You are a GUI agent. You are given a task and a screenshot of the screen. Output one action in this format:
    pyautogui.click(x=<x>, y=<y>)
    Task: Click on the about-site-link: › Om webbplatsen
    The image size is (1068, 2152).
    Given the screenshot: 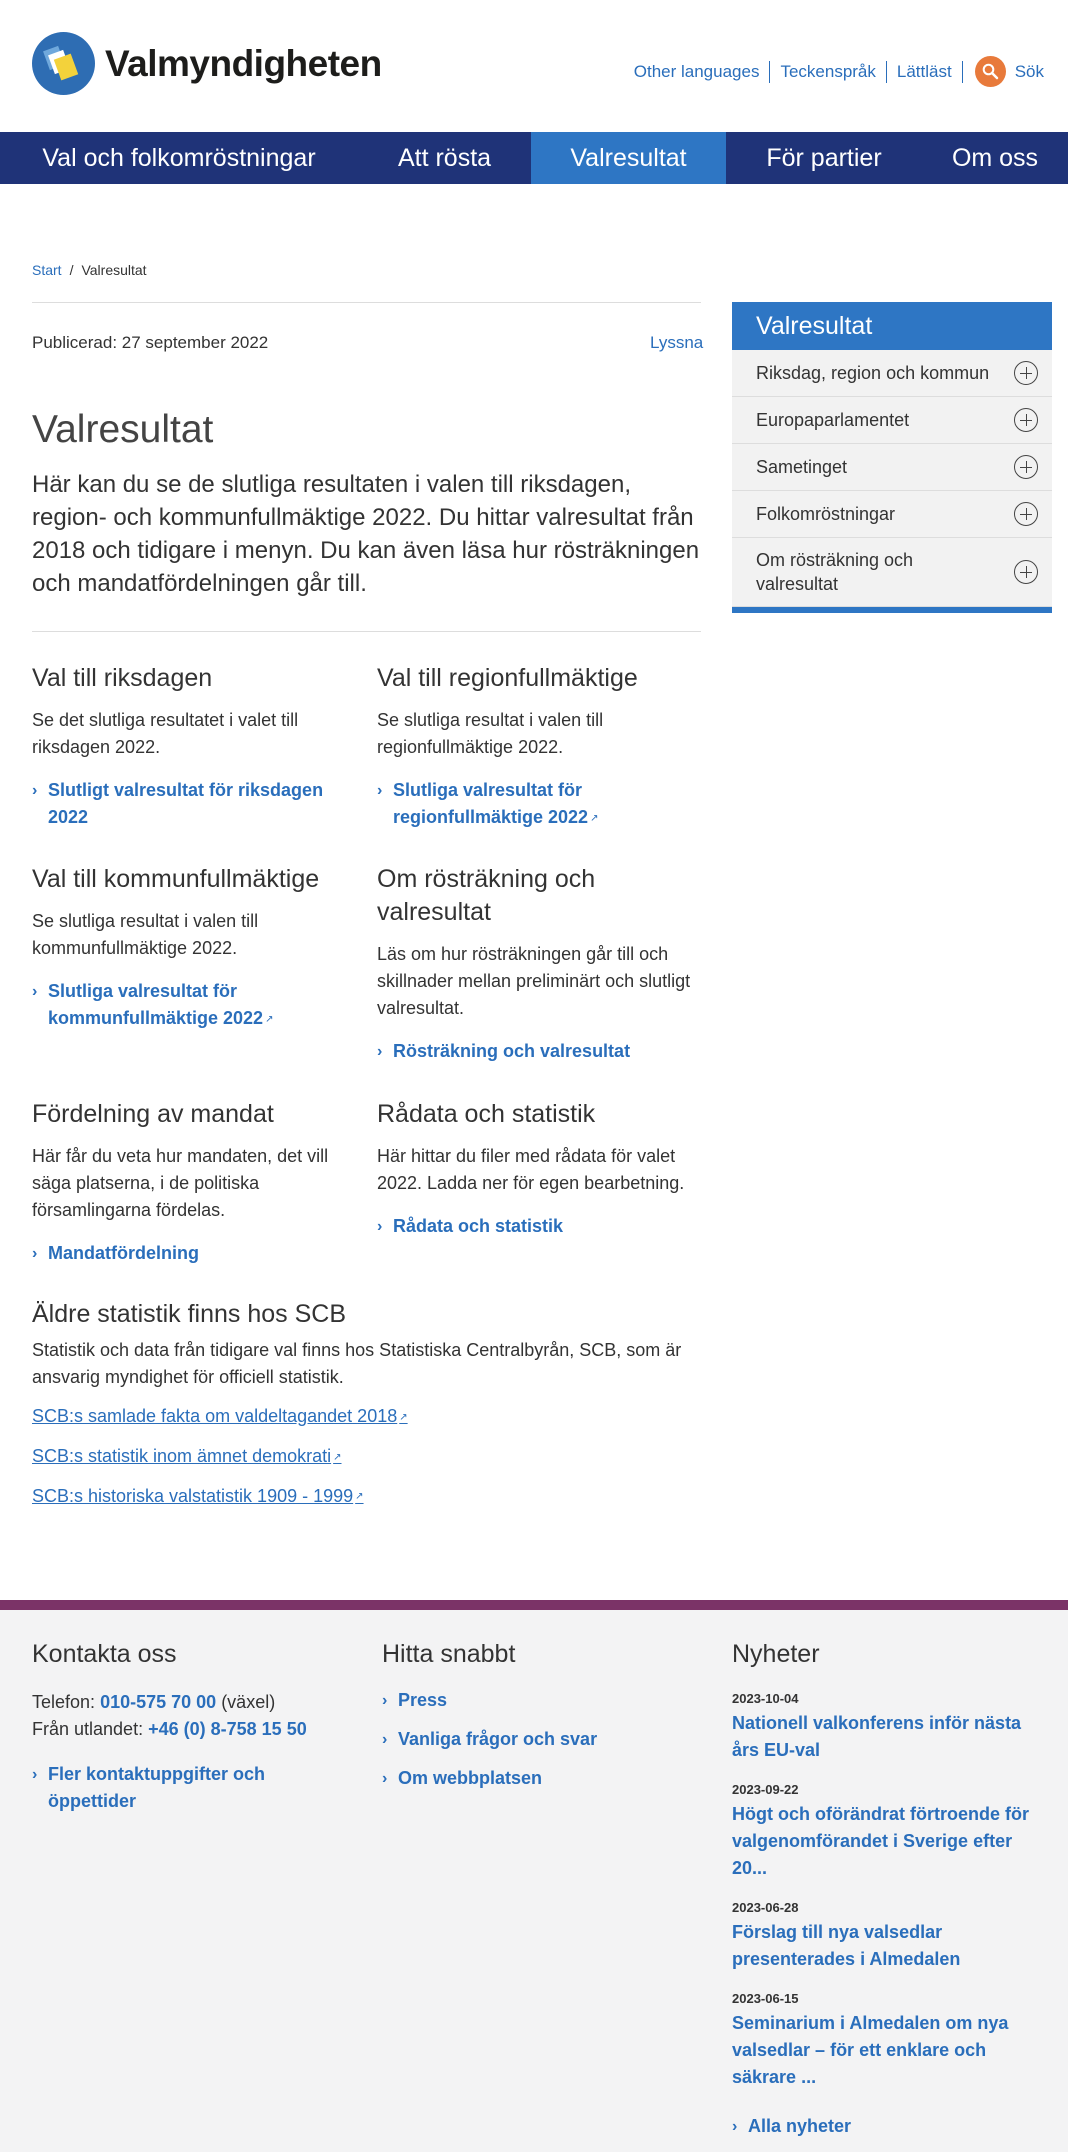 What is the action you would take?
    pyautogui.click(x=532, y=1778)
    